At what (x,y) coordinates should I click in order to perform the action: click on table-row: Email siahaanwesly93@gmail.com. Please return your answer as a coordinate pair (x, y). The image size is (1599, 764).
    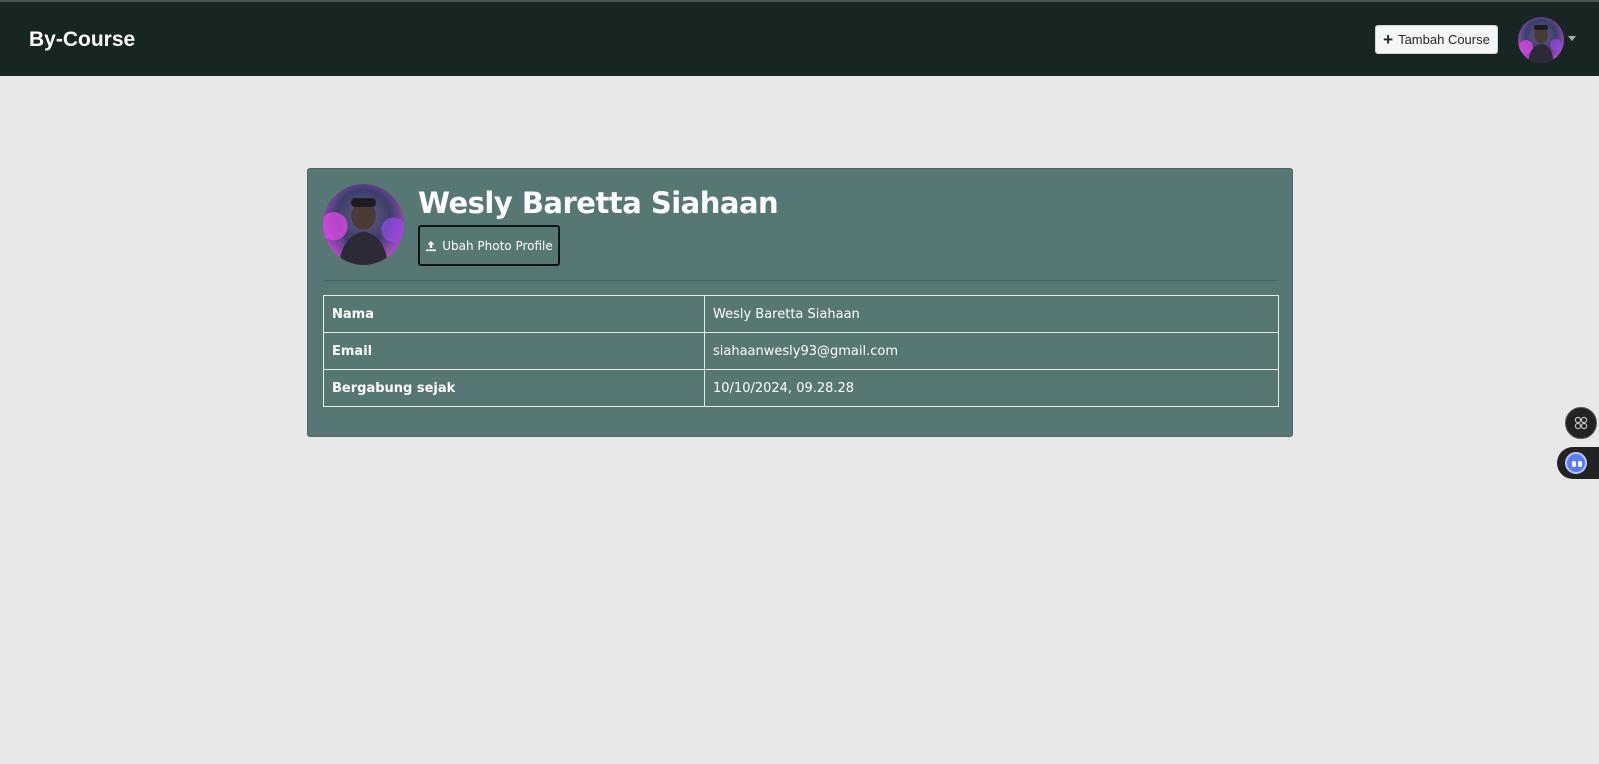
    Looking at the image, I should click on (801, 351).